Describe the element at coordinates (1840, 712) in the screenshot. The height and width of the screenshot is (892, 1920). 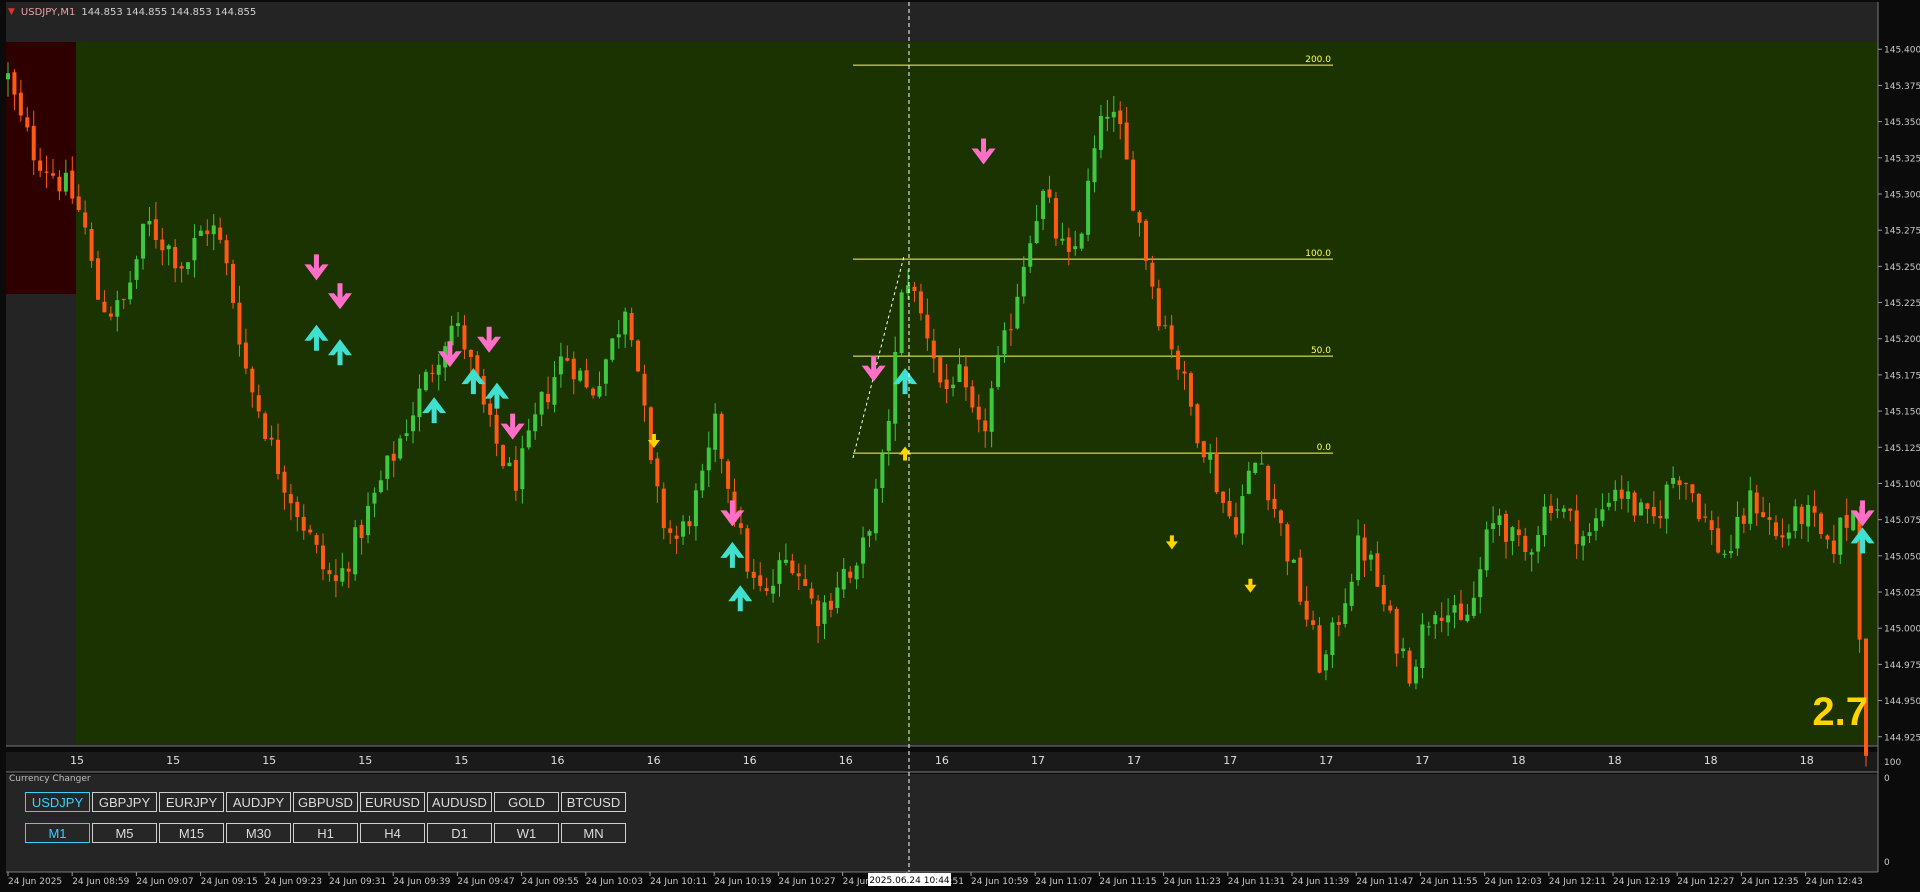
I see `spread-value: 2.7` at that location.